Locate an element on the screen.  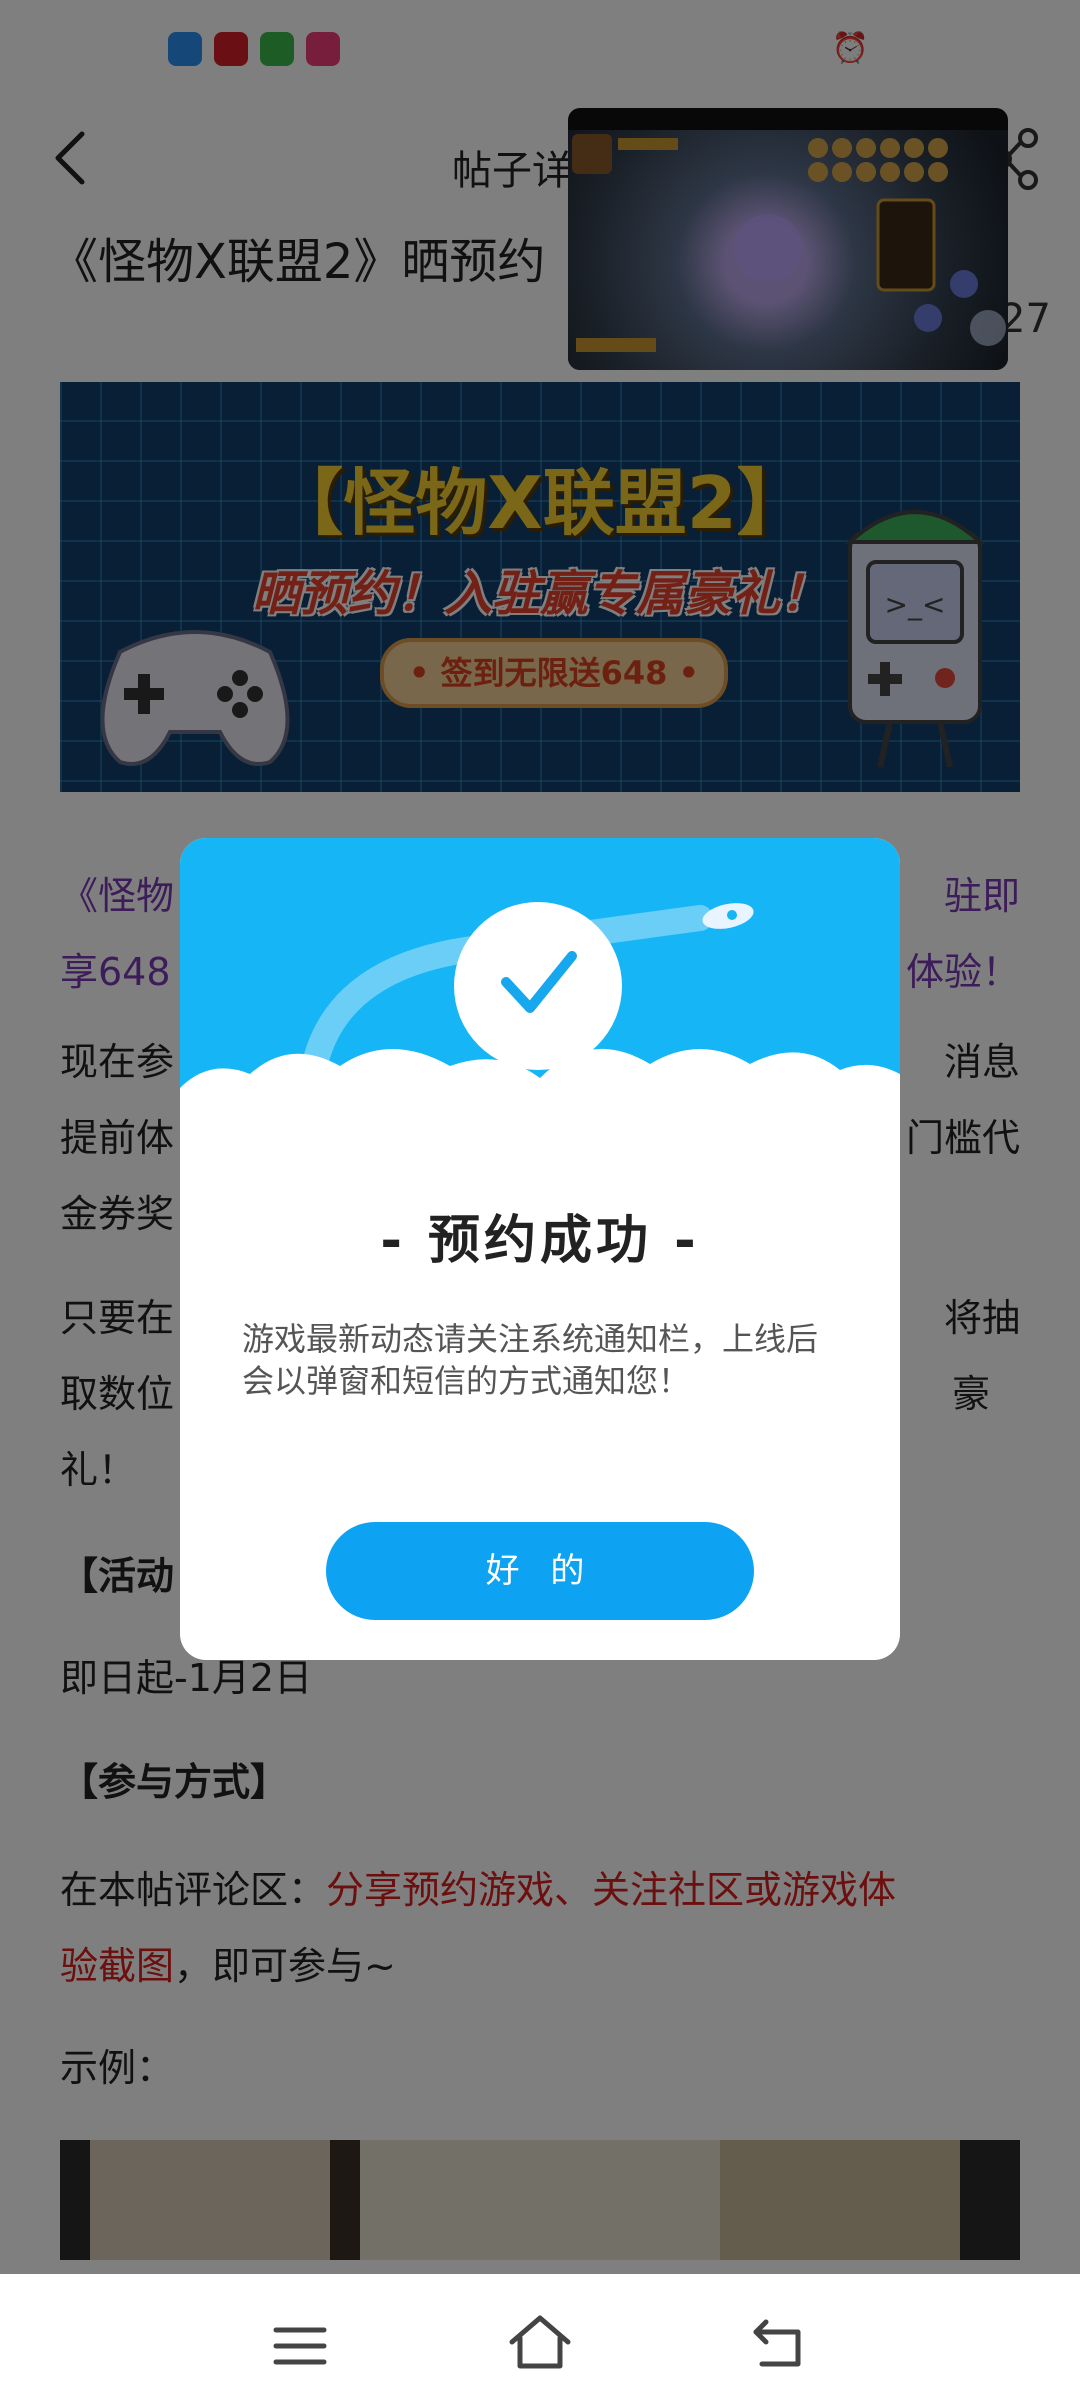
dialog-message: 游戏最新动态请关注系统通知栏，上线后会以弹窗和短信的方式通知您！ is located at coordinates (530, 1360).